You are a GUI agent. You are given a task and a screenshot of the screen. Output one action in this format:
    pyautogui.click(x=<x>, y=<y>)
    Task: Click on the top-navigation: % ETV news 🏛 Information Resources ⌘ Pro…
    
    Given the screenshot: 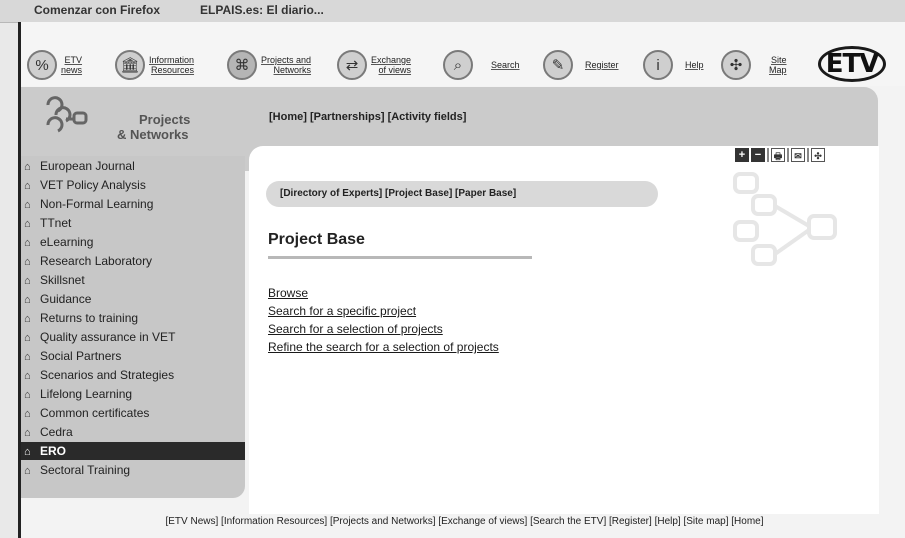 What is the action you would take?
    pyautogui.click(x=463, y=54)
    